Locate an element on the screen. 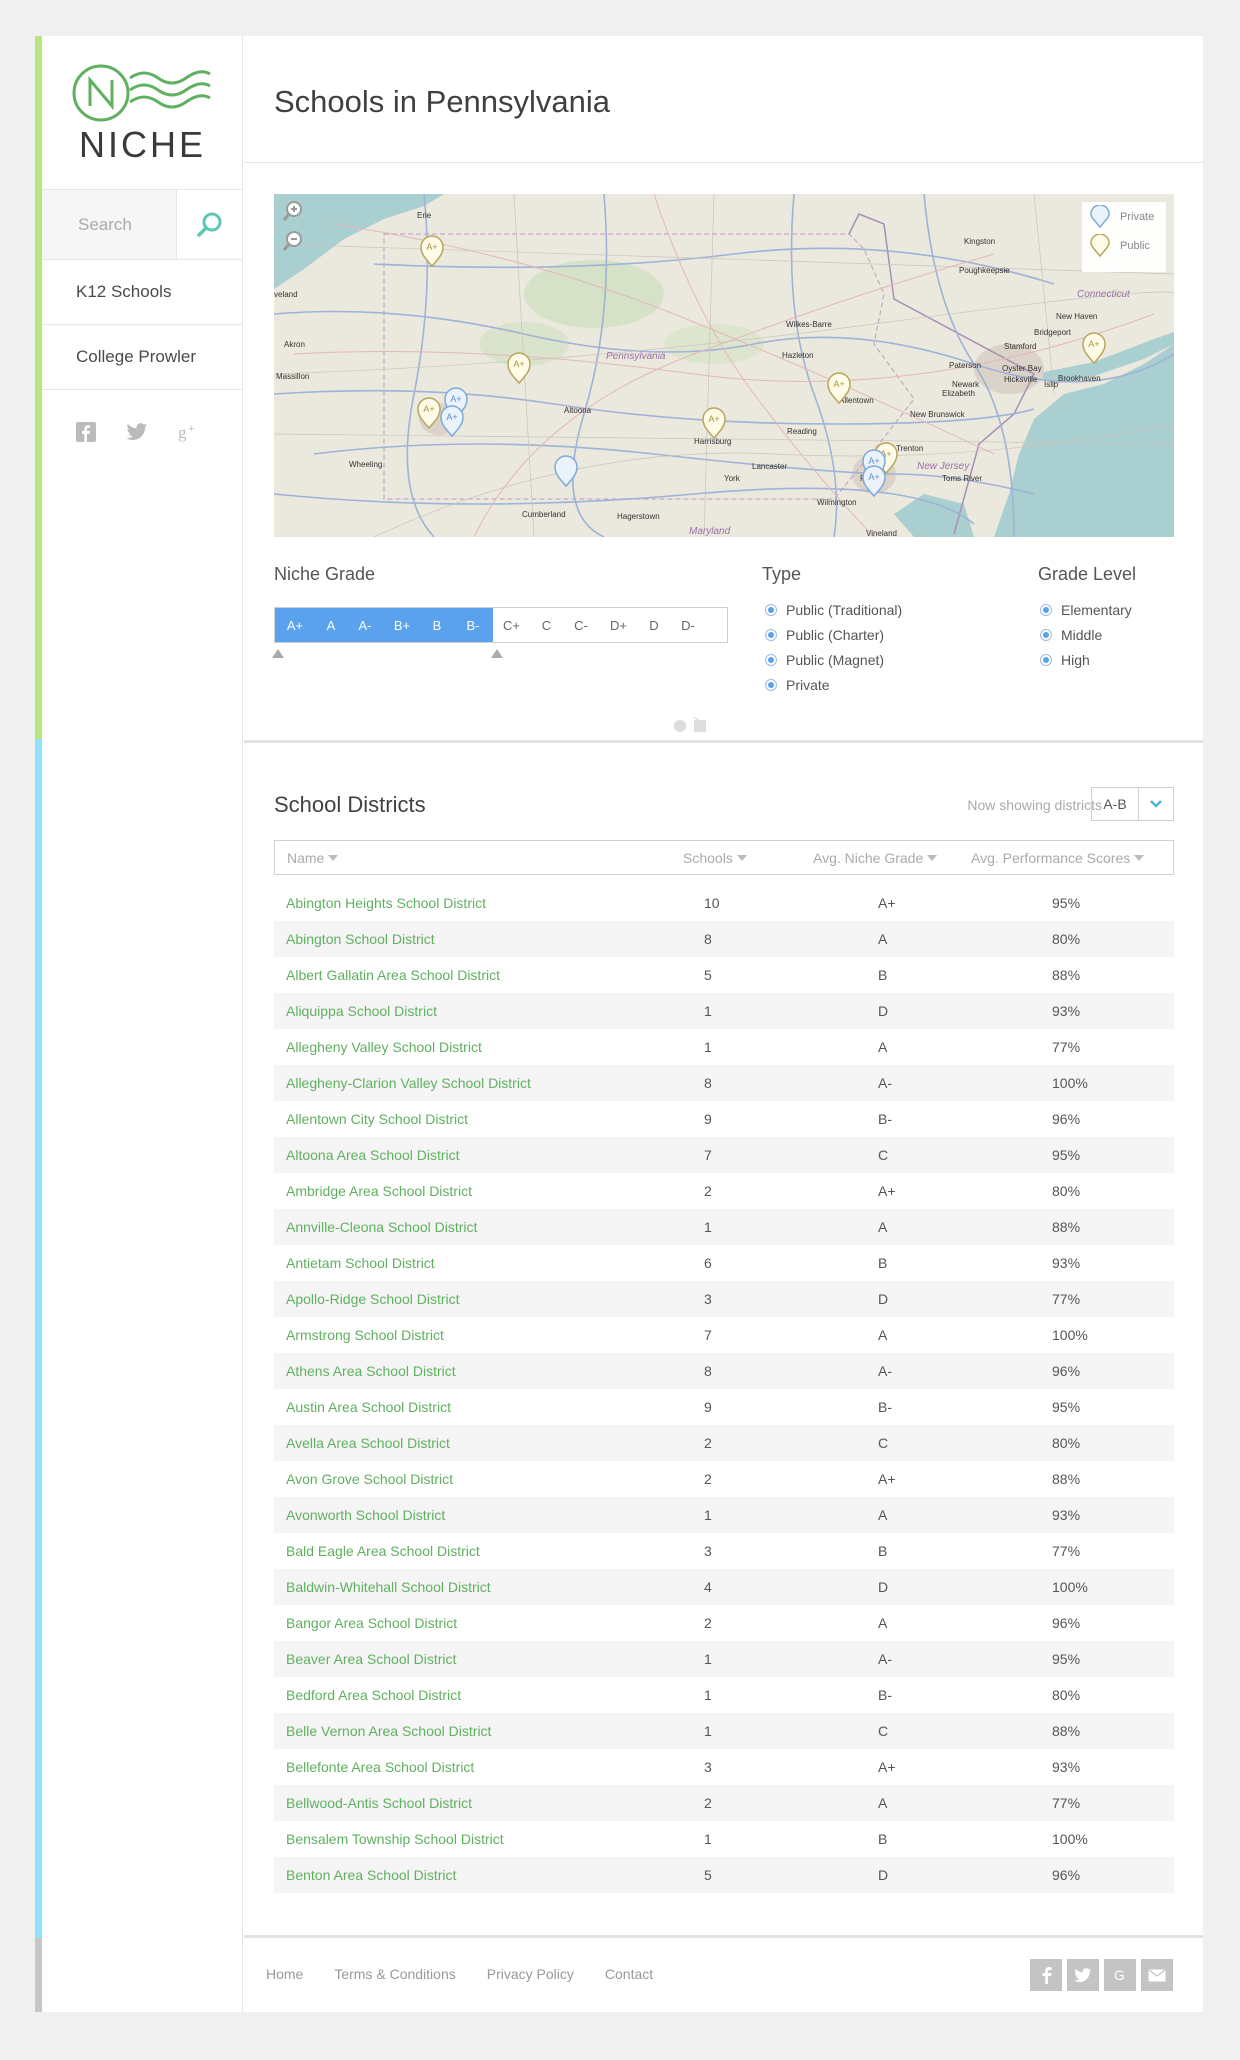 Image resolution: width=1240 pixels, height=2060 pixels. type-option-private: Private is located at coordinates (833, 684).